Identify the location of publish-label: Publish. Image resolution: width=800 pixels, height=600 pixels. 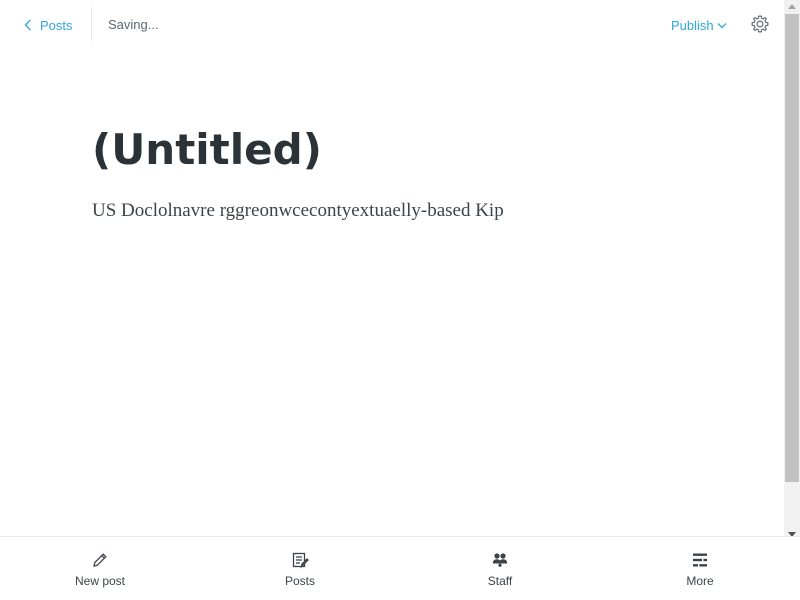
(692, 25).